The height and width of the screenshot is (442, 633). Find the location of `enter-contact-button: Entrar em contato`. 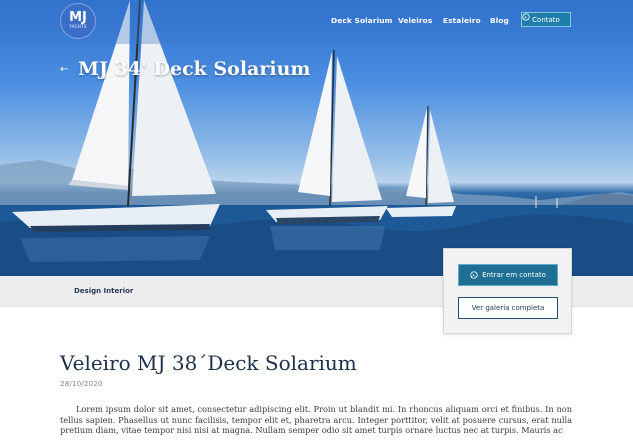

enter-contact-button: Entrar em contato is located at coordinates (508, 275).